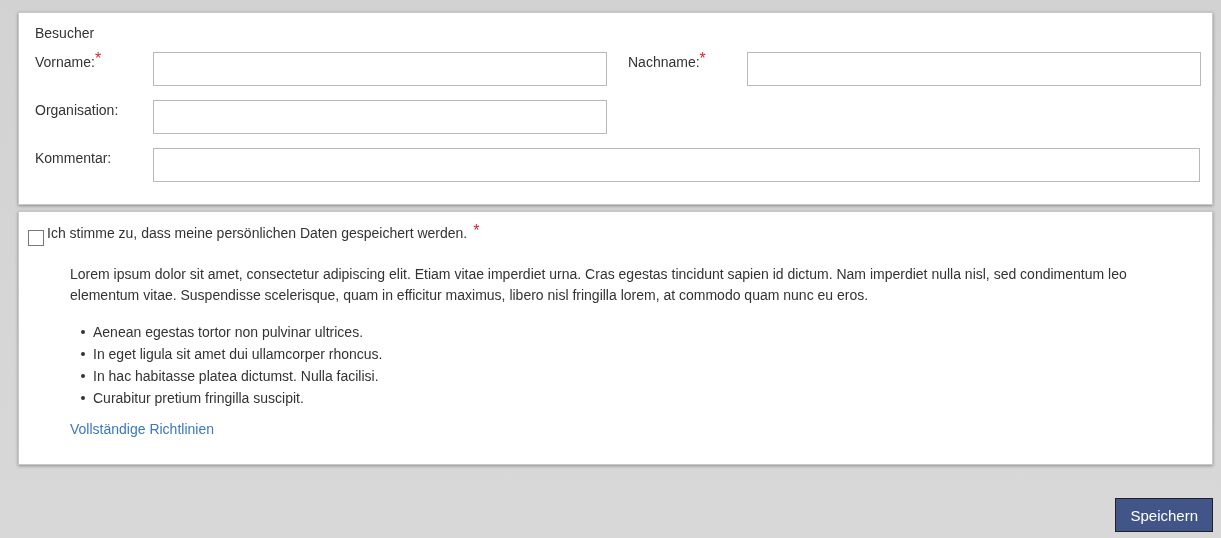  What do you see at coordinates (65, 62) in the screenshot?
I see `field-label: Vorname:` at bounding box center [65, 62].